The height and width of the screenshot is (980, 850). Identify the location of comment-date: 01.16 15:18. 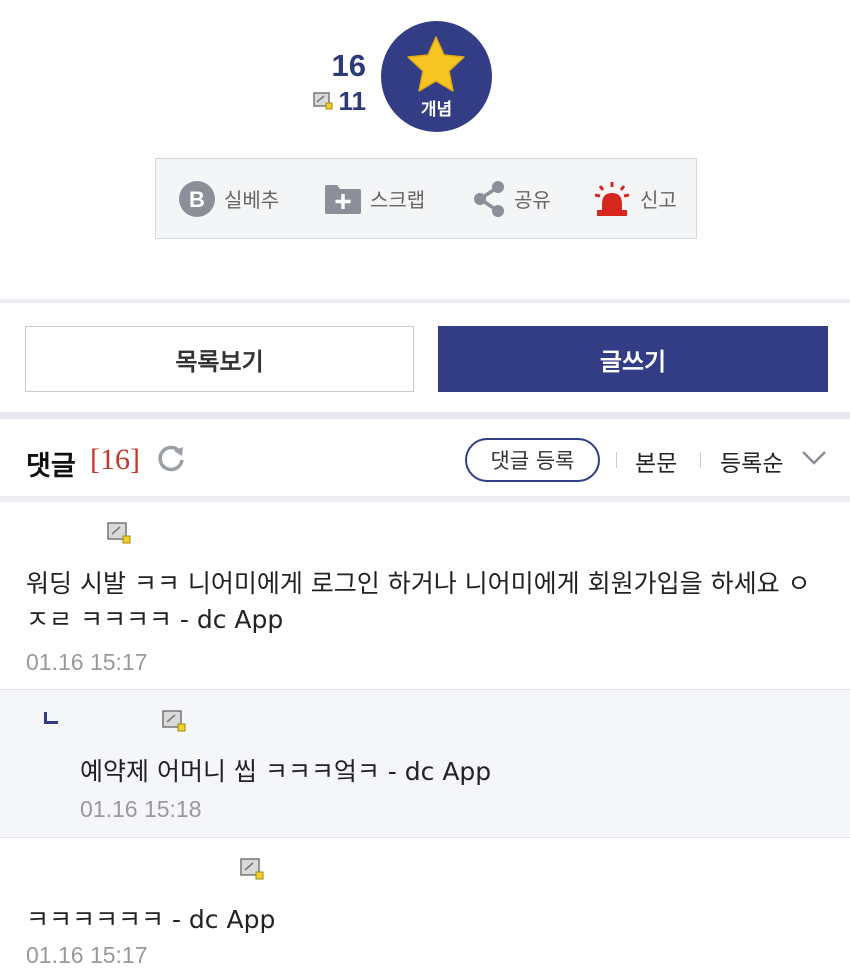
(141, 809).